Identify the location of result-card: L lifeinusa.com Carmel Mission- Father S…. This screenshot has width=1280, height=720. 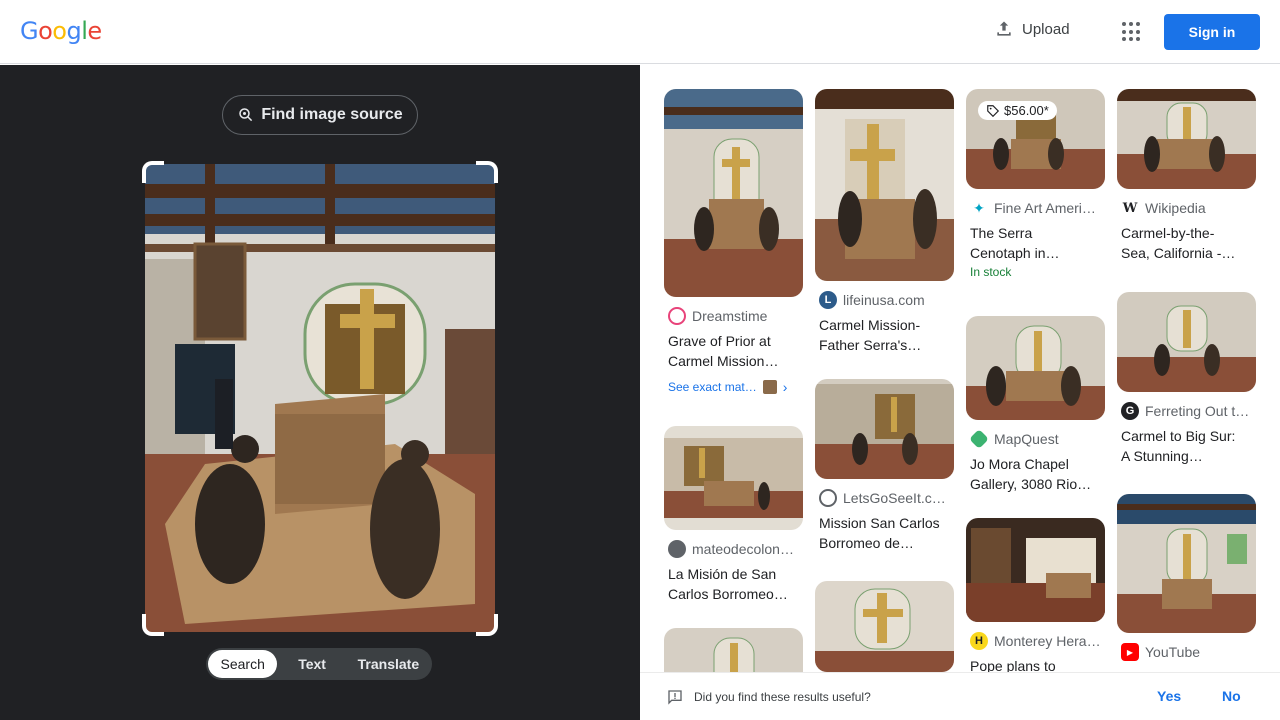
(885, 222).